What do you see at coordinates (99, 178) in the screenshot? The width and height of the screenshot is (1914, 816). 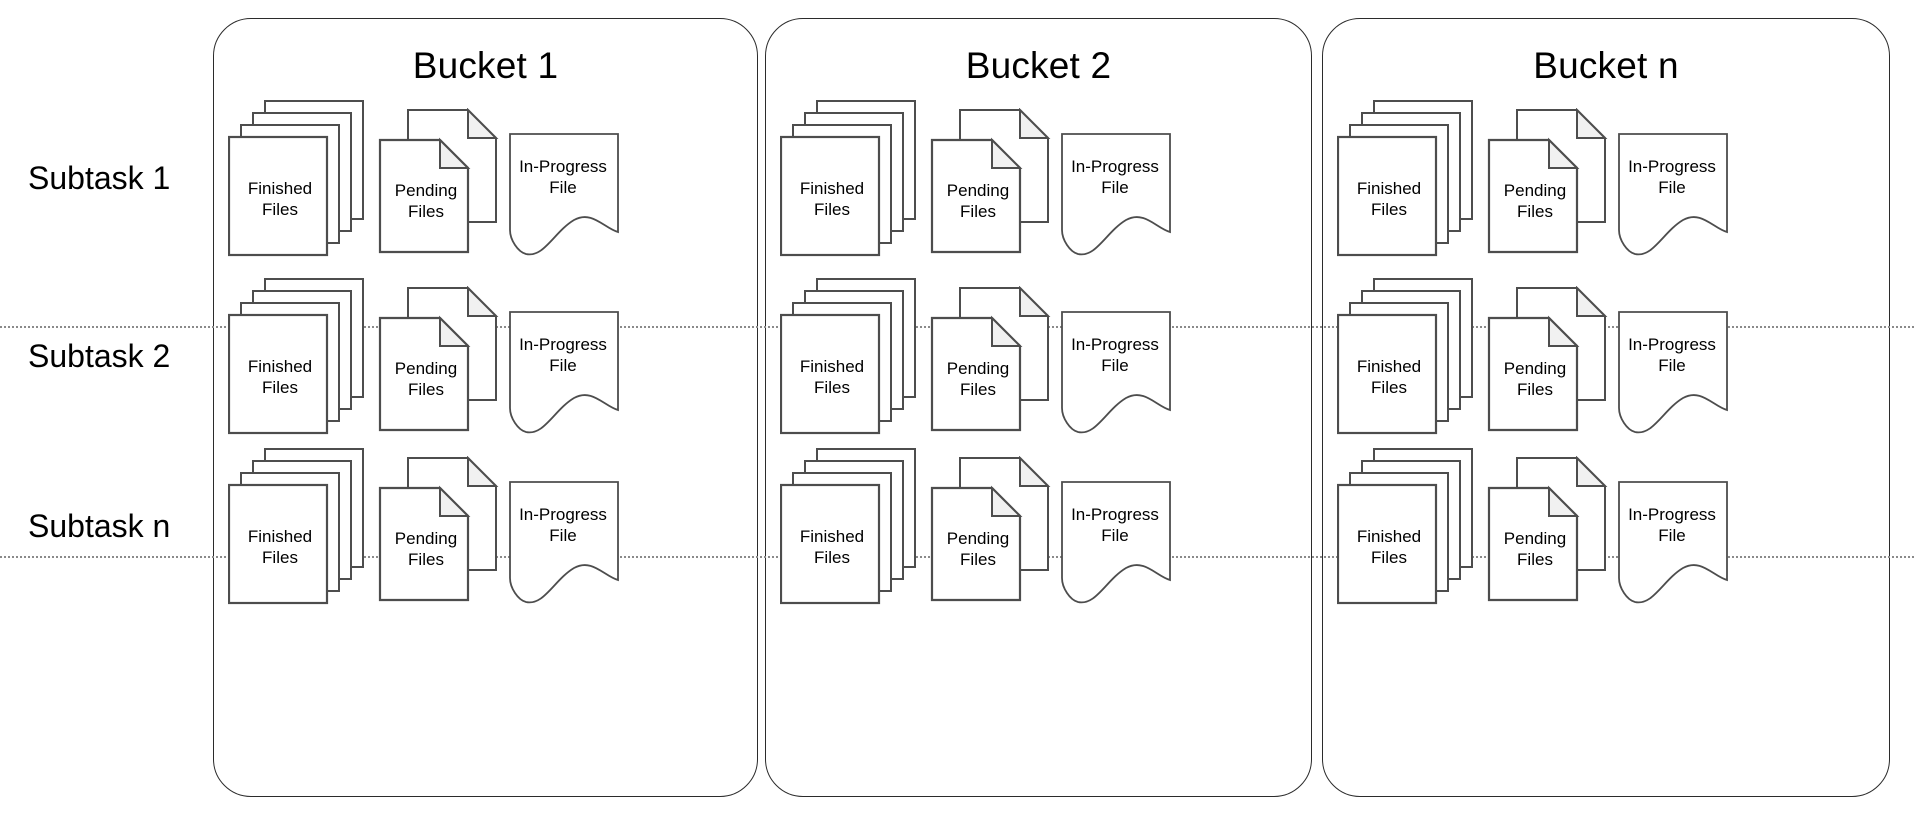 I see `row-label-subtask-1: Subtask 1` at bounding box center [99, 178].